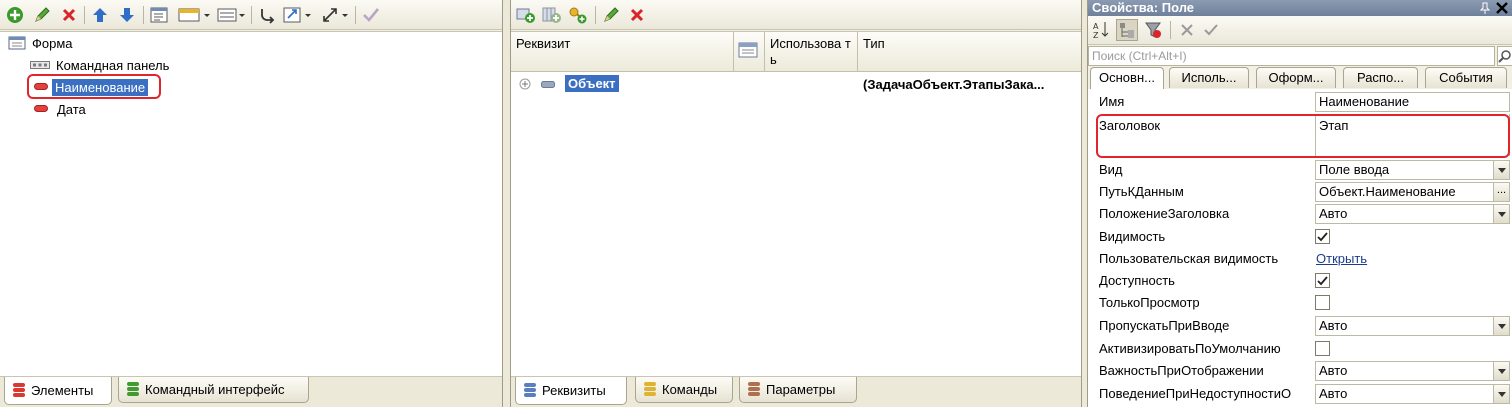 This screenshot has height=407, width=1512. I want to click on form-preview-icon, so click(159, 15).